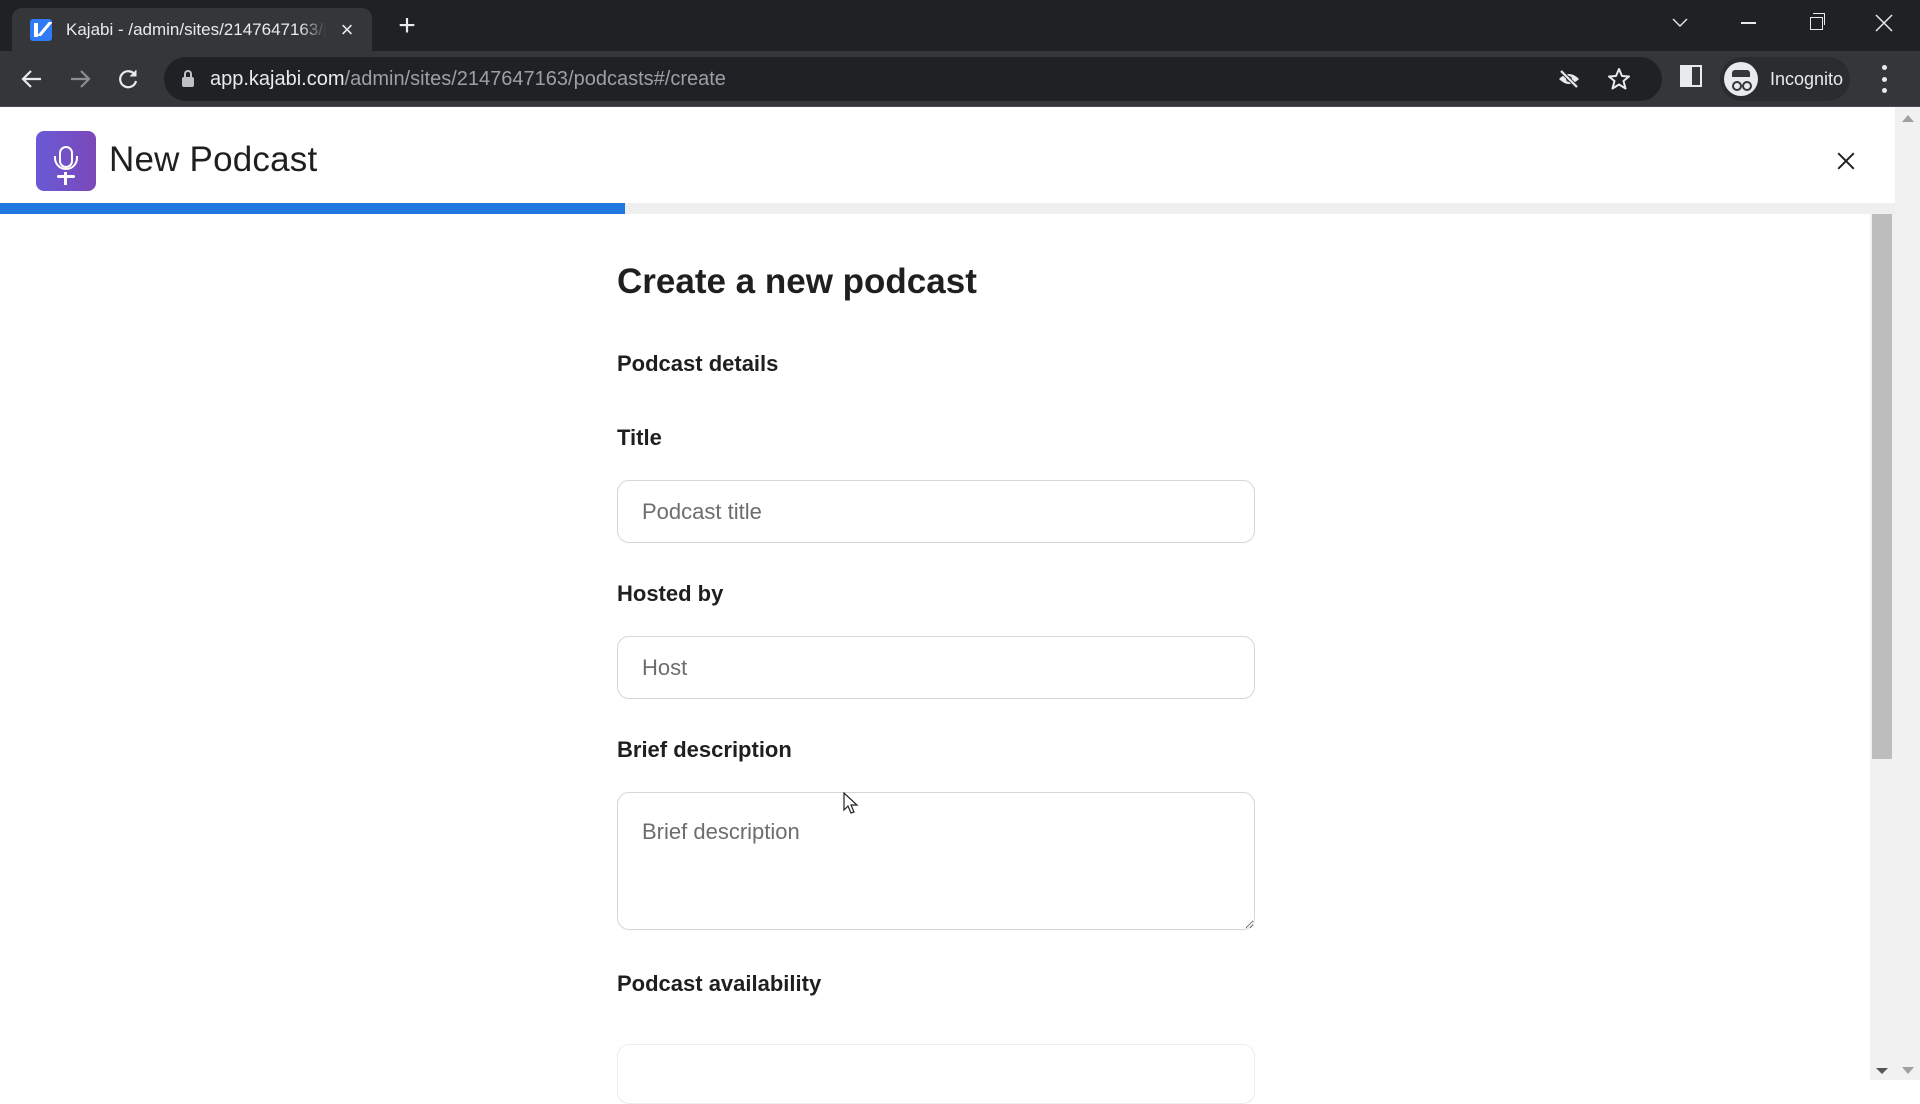 Image resolution: width=1920 pixels, height=1104 pixels. I want to click on availability-options-card, so click(936, 1074).